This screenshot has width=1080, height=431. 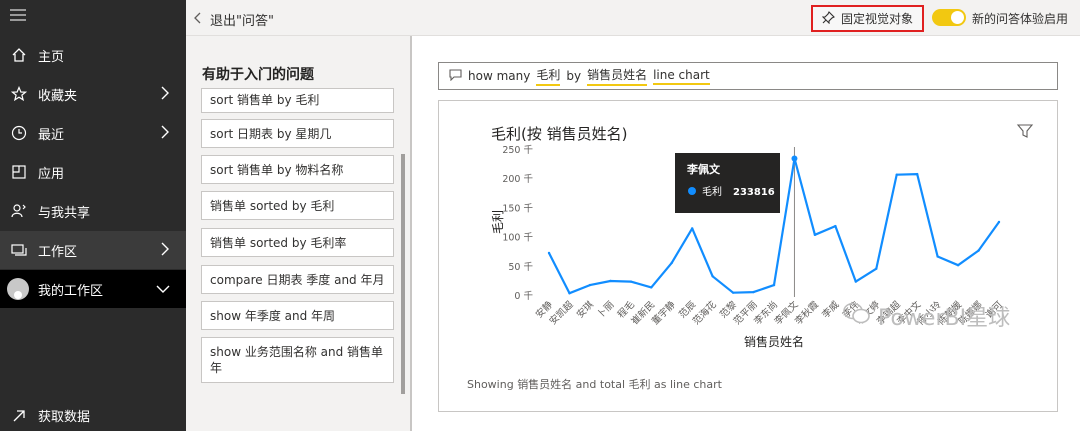 I want to click on y-tick-label: 50 千, so click(x=520, y=267).